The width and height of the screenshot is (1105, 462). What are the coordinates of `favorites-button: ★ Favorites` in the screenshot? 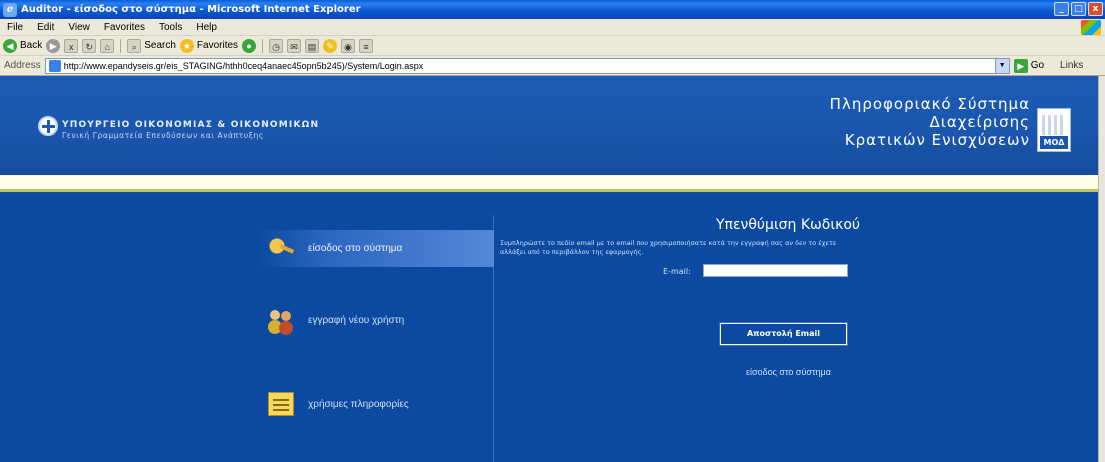 It's located at (209, 45).